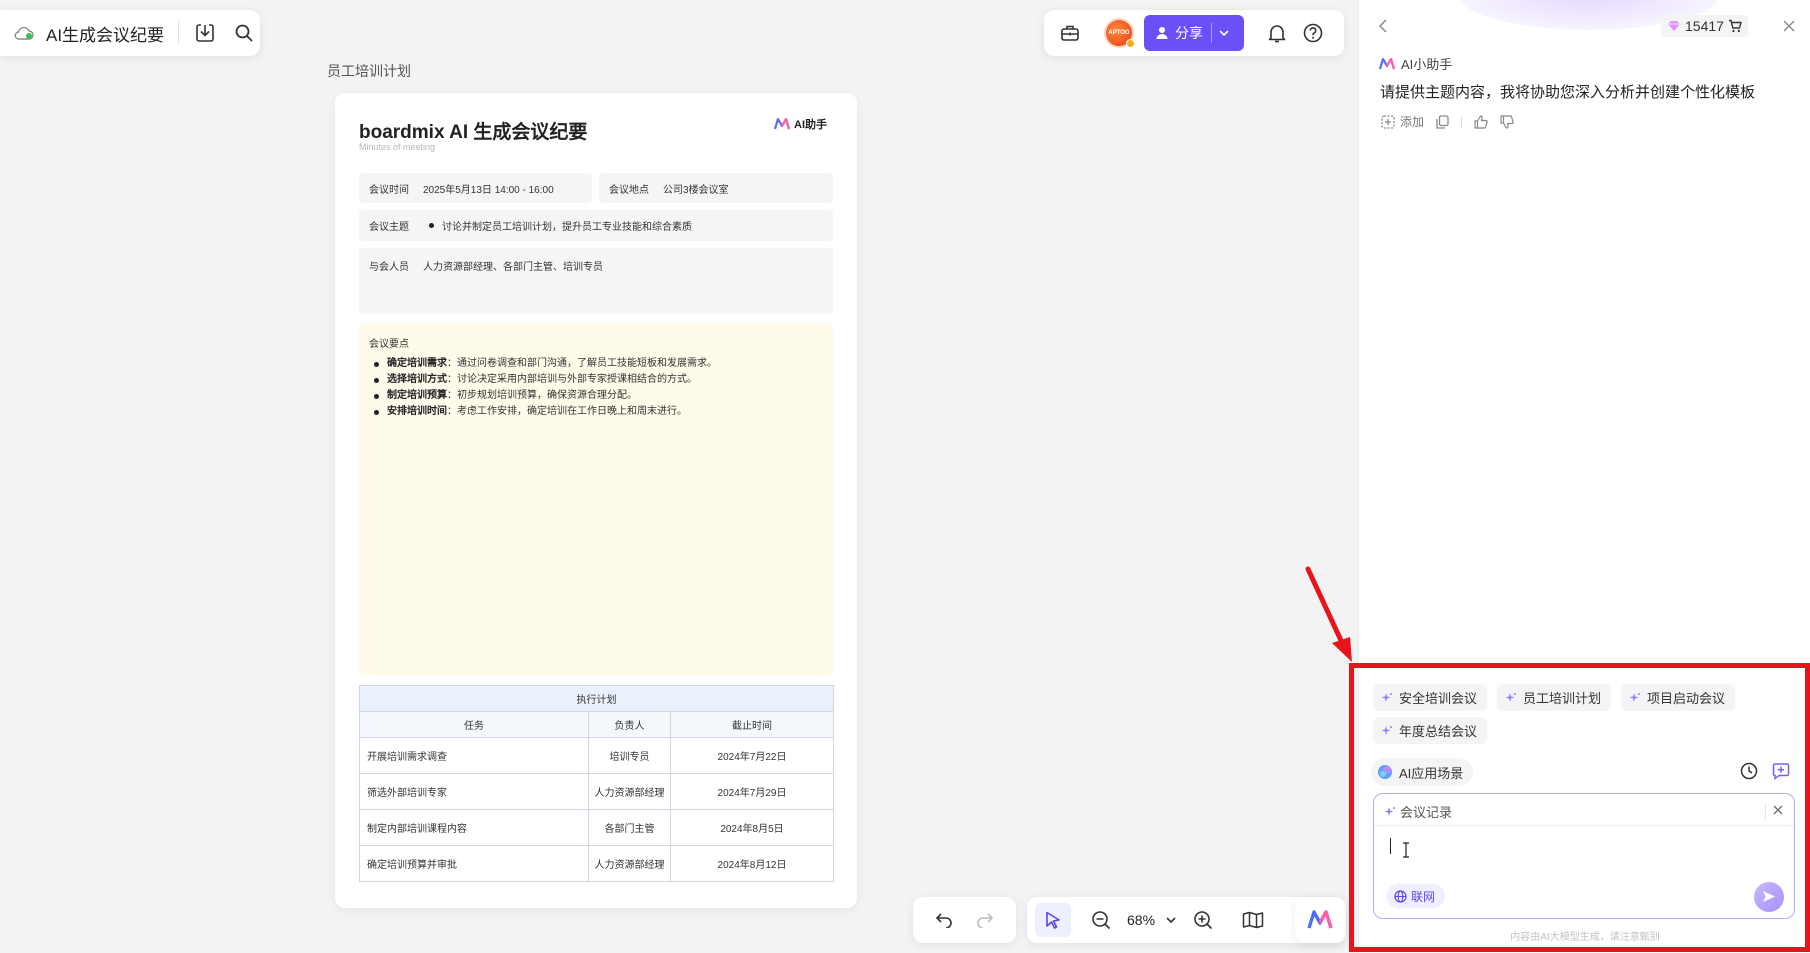 The height and width of the screenshot is (953, 1810). I want to click on meeting-place-value: 公司3楼会议室, so click(696, 190).